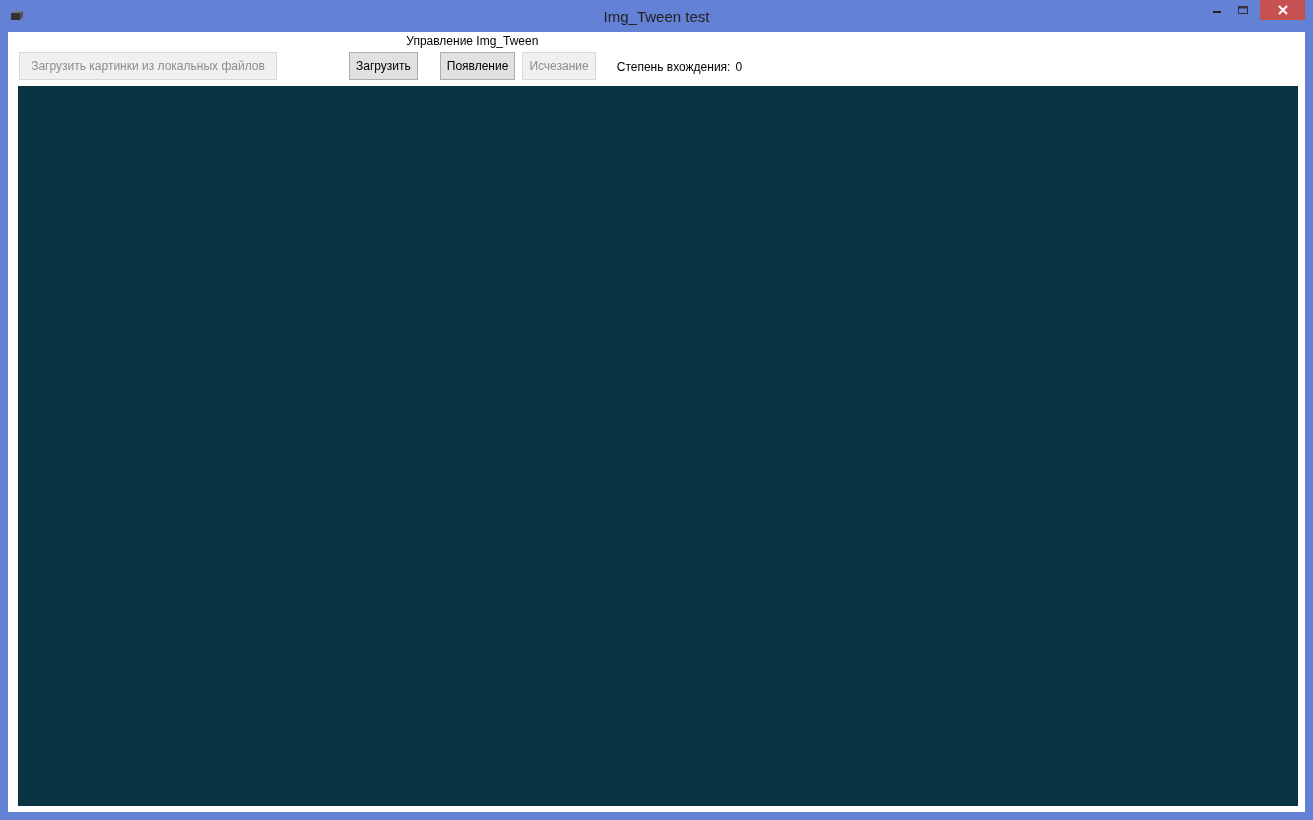  What do you see at coordinates (17, 16) in the screenshot?
I see `app-icon` at bounding box center [17, 16].